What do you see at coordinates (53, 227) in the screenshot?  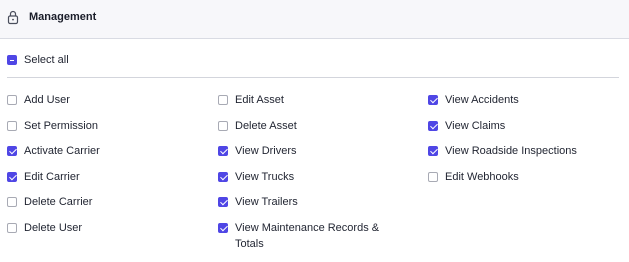 I see `permission-label: Delete User` at bounding box center [53, 227].